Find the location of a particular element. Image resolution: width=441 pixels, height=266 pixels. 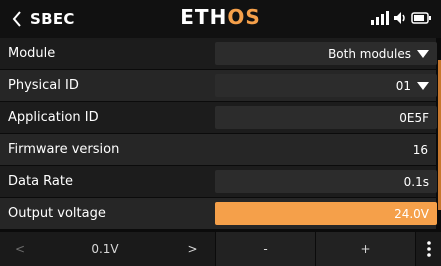

speaker-icon is located at coordinates (400, 18).